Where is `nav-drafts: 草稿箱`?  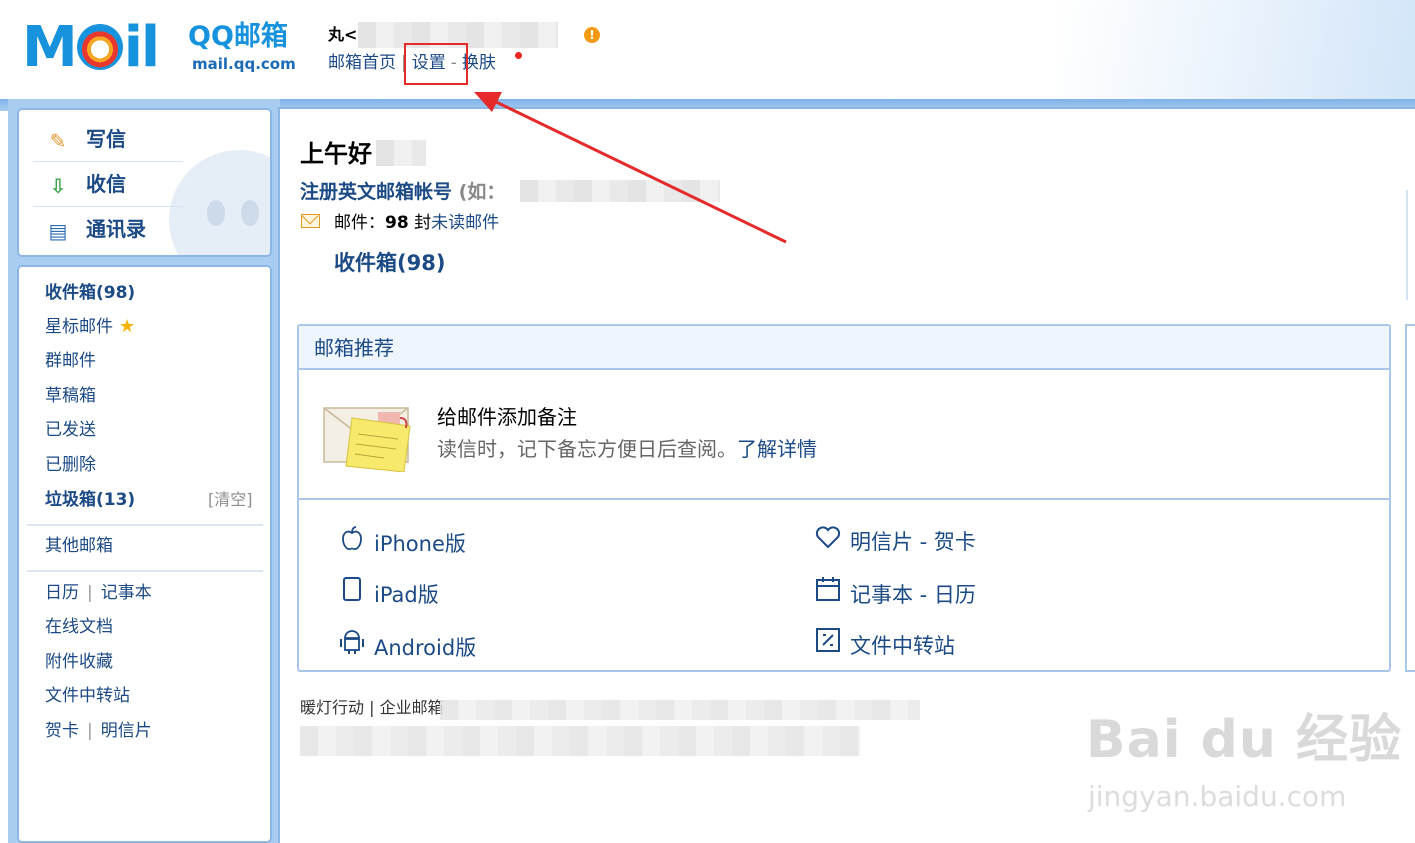
nav-drafts: 草稿箱 is located at coordinates (70, 396).